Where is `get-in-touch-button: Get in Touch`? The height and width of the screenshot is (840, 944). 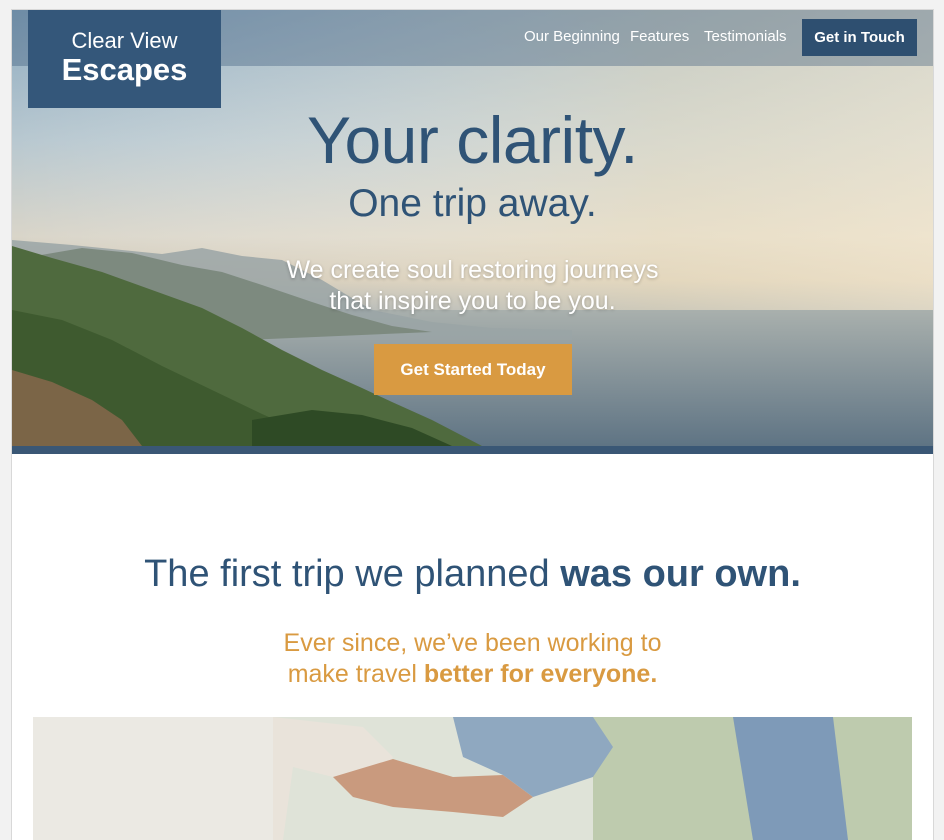 get-in-touch-button: Get in Touch is located at coordinates (859, 37).